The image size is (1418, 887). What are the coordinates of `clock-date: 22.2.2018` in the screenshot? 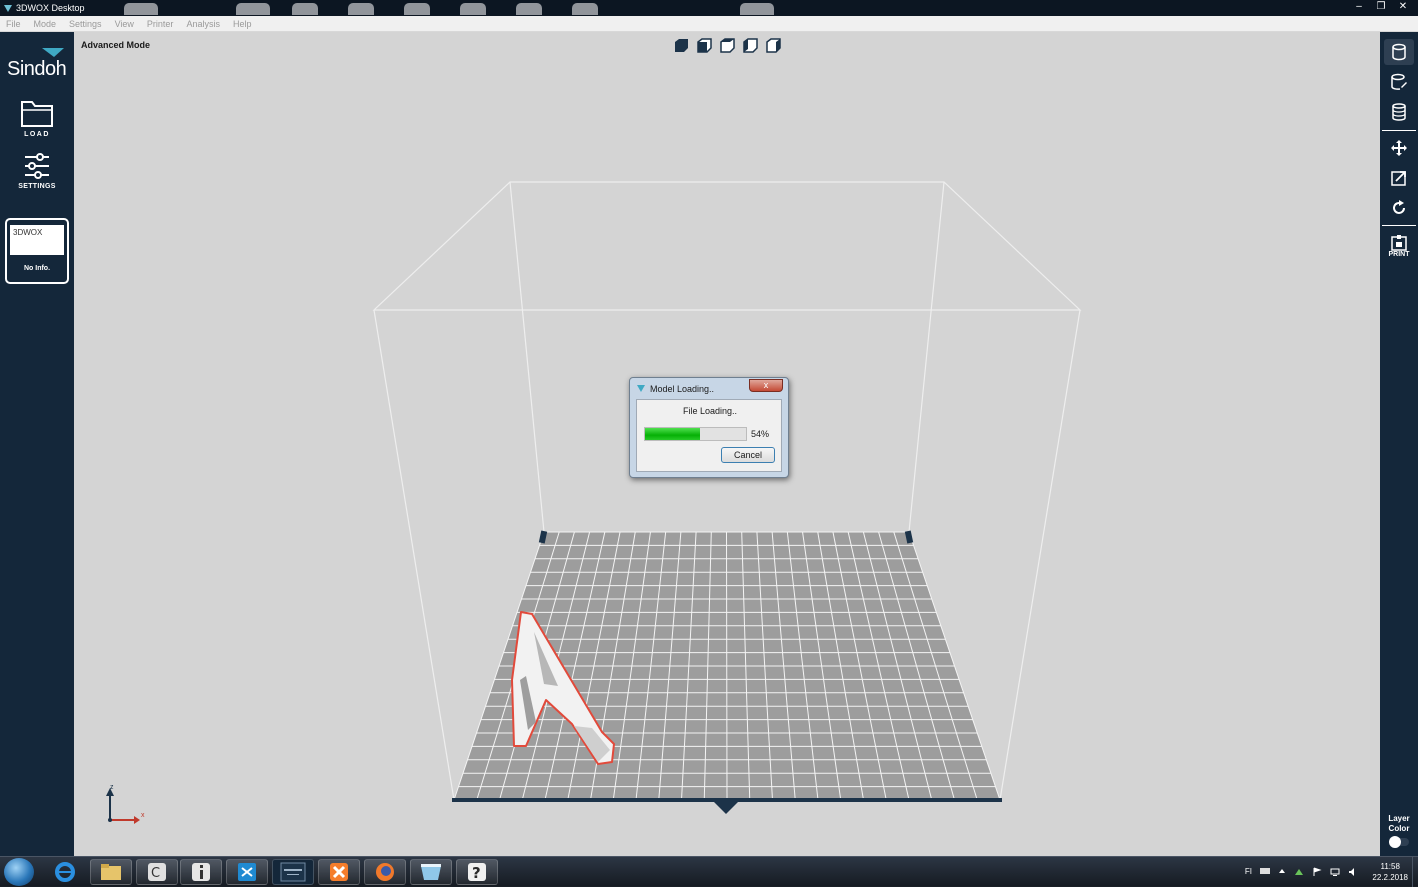 It's located at (1390, 877).